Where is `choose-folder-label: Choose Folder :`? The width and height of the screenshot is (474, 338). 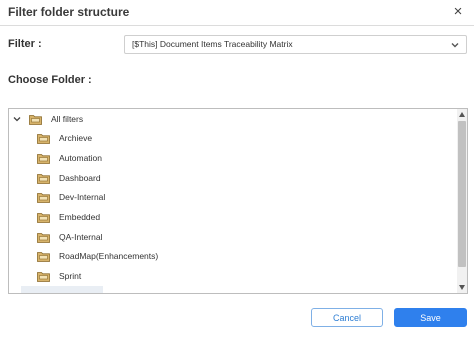 choose-folder-label: Choose Folder : is located at coordinates (50, 80).